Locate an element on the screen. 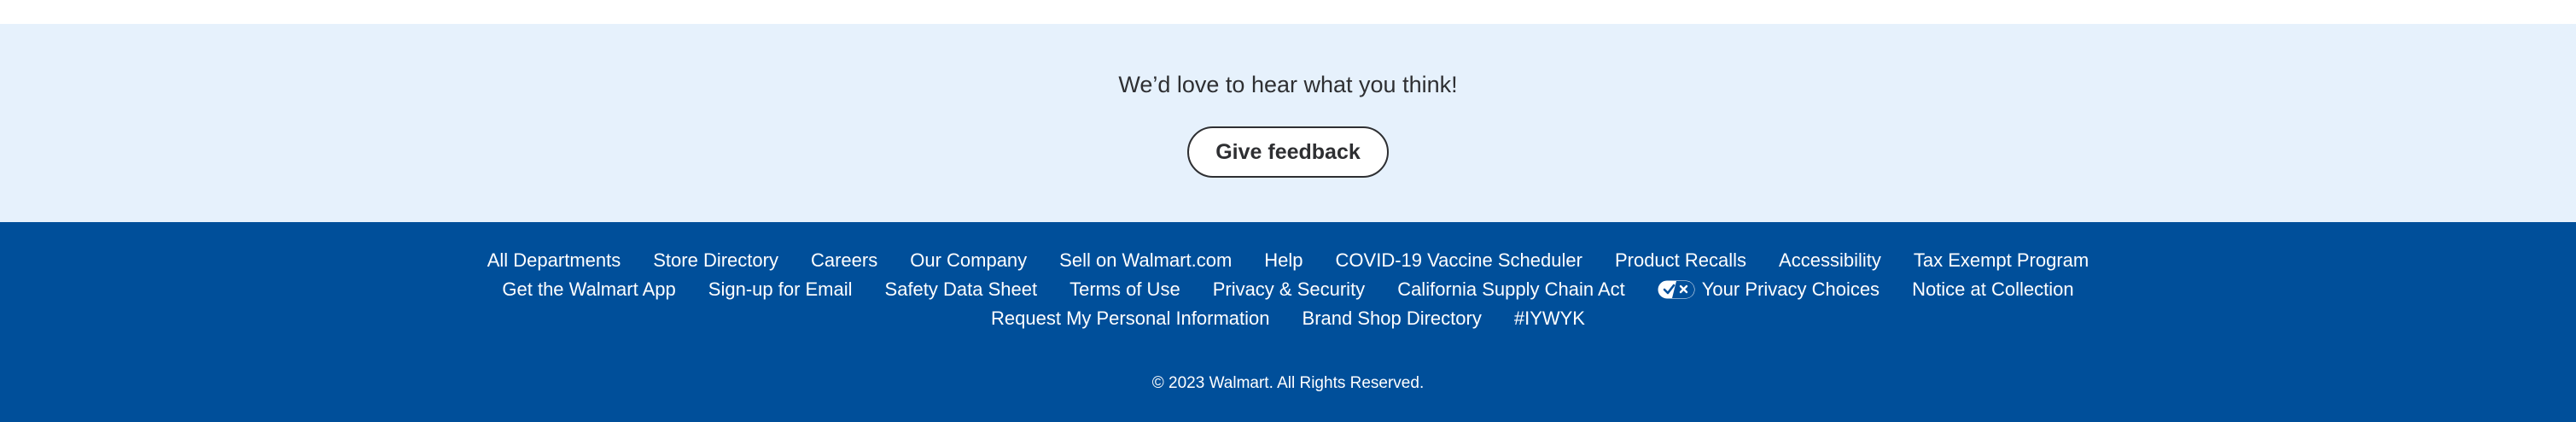 The image size is (2576, 422). footer-link-covid-vaccine-scheduler: COVID-19 Vaccine Scheduler is located at coordinates (1459, 260).